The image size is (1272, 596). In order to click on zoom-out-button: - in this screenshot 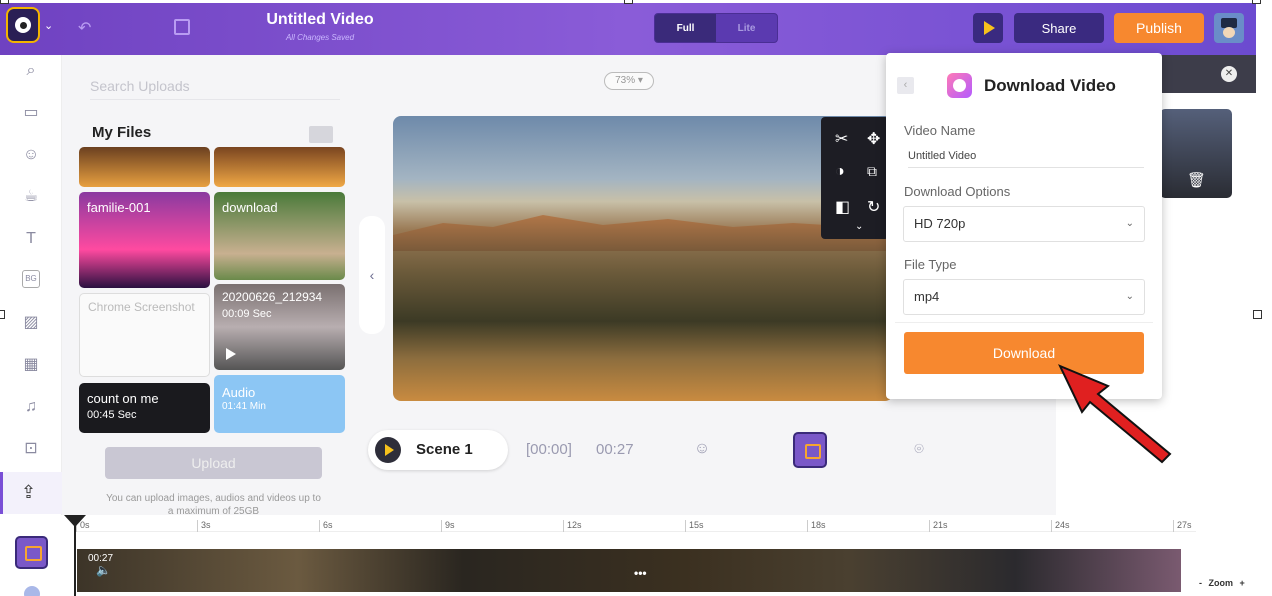, I will do `click(1200, 583)`.